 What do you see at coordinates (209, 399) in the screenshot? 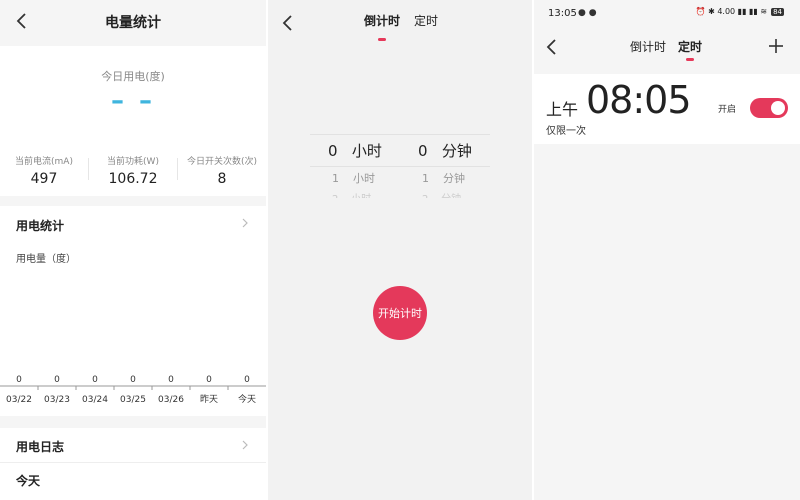
I see `x-tick-label: 昨天` at bounding box center [209, 399].